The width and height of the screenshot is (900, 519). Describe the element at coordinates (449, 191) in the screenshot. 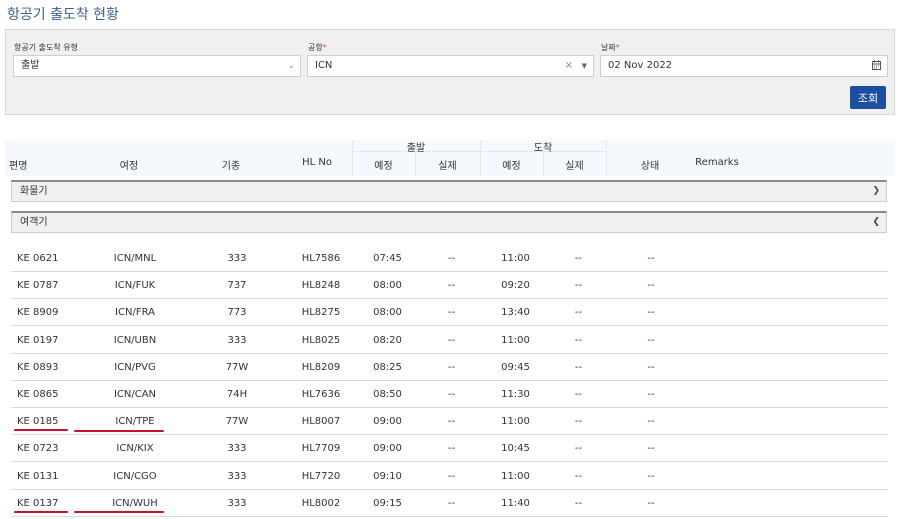

I see `group-cargo: 화물기 ❯` at that location.